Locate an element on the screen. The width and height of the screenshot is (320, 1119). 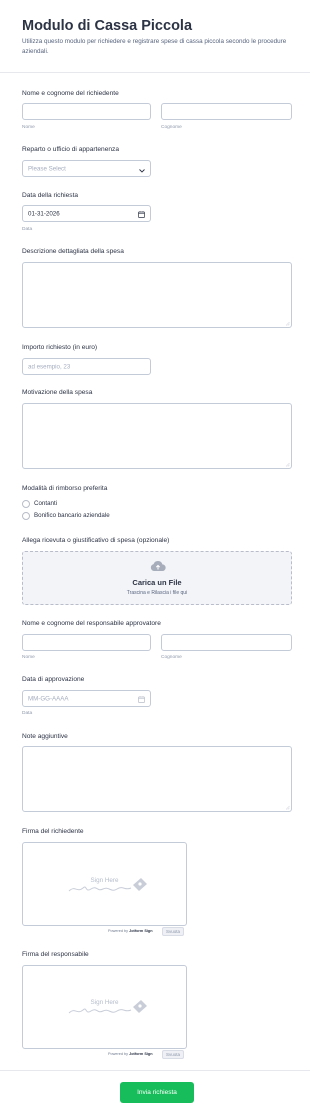
department-label: Reparto o ufficio di appartenenza is located at coordinates (71, 149).